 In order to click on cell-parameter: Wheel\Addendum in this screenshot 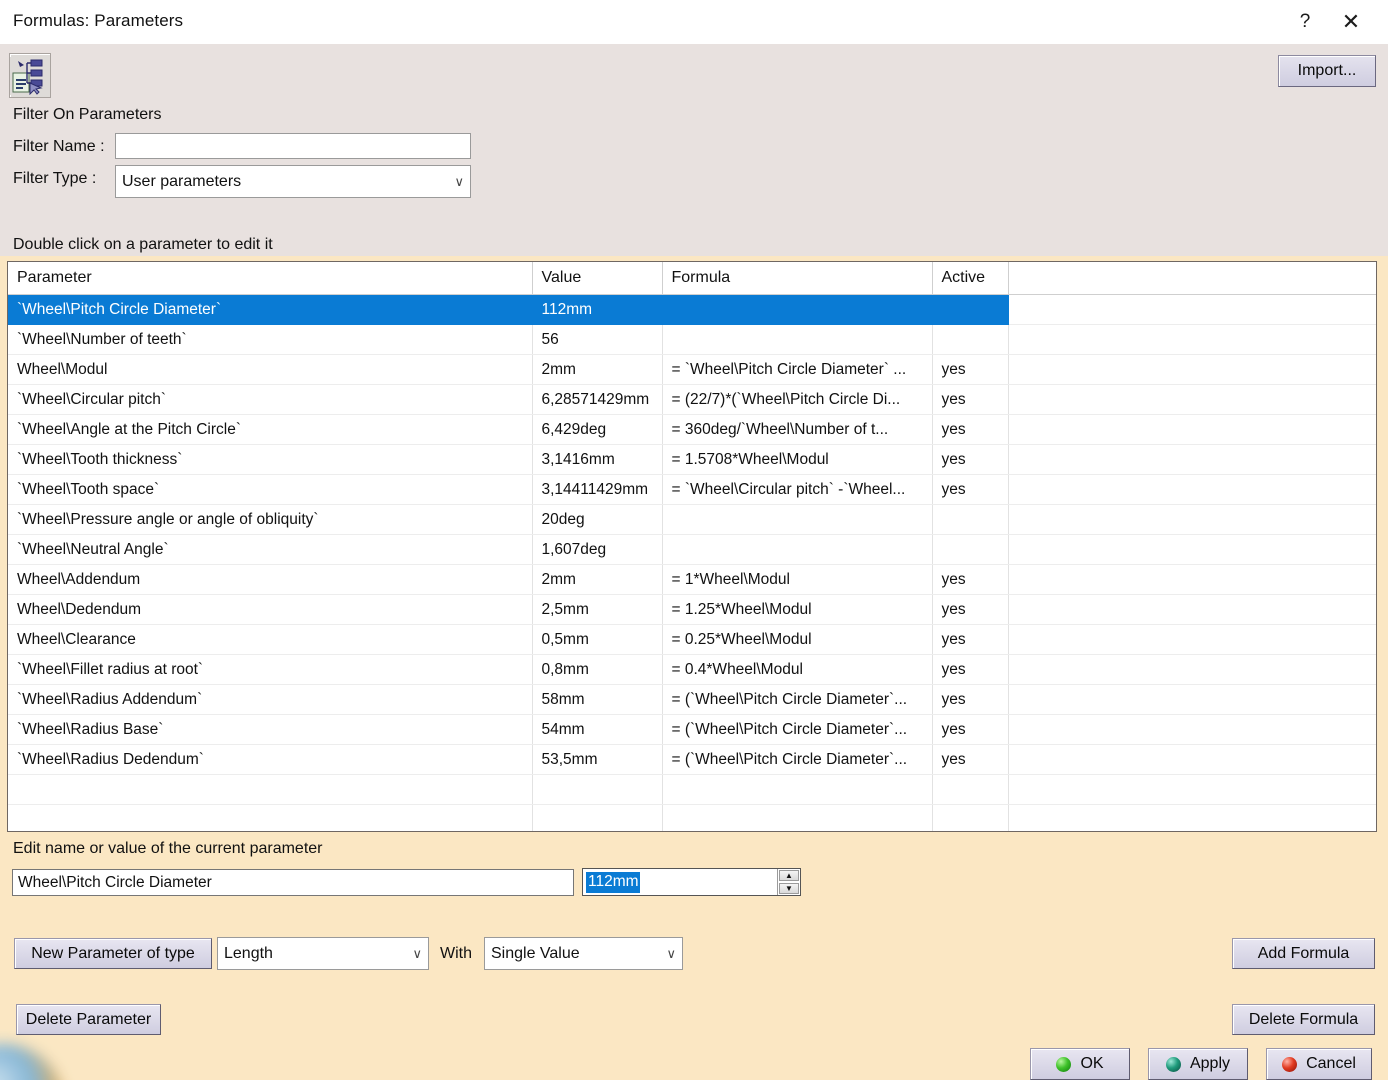, I will do `click(270, 579)`.